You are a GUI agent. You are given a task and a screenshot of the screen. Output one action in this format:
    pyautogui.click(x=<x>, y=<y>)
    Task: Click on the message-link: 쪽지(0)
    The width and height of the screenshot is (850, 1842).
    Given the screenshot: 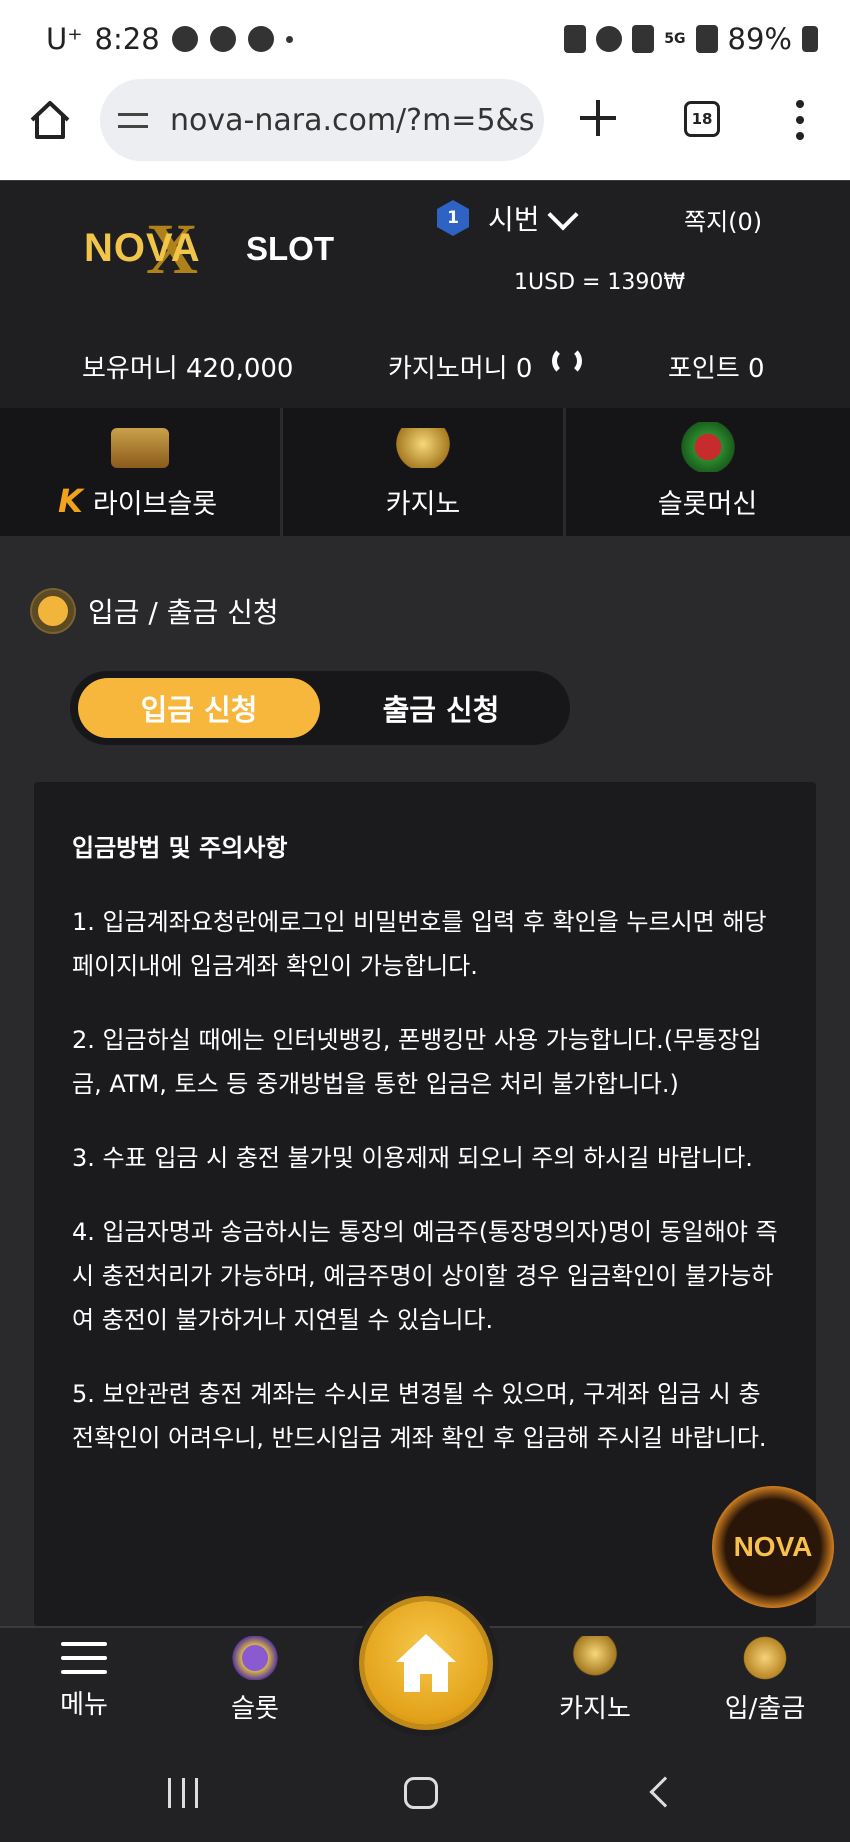 What is the action you would take?
    pyautogui.click(x=723, y=219)
    